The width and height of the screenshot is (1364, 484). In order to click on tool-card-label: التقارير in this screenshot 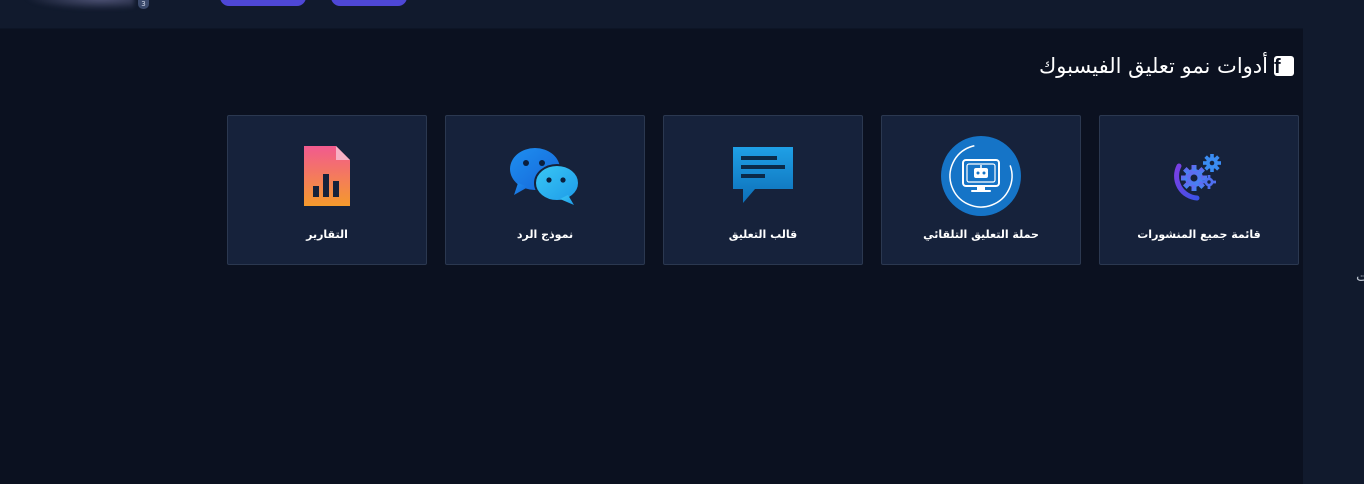, I will do `click(327, 234)`.